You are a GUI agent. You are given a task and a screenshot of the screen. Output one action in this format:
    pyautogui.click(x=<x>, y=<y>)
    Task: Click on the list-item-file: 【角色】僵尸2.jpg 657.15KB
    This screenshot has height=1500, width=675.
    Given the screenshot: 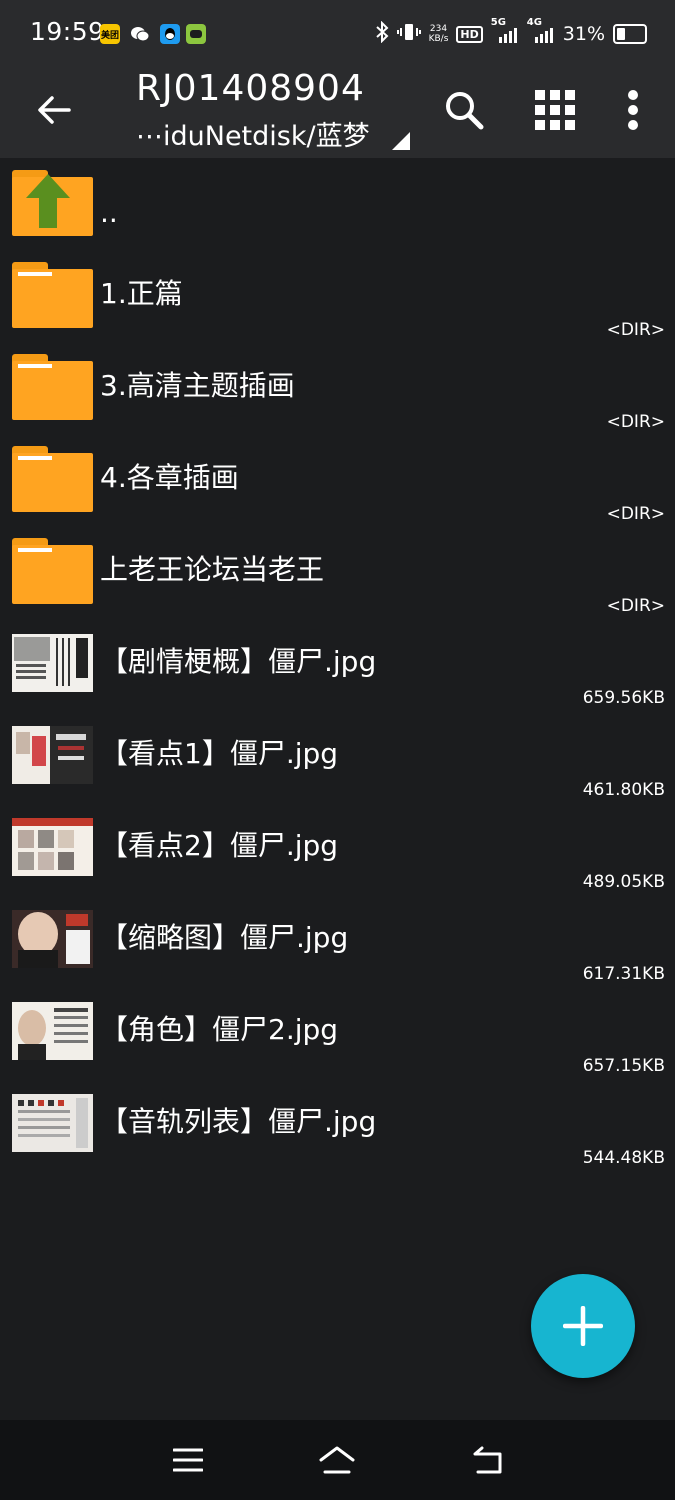 What is the action you would take?
    pyautogui.click(x=337, y=1032)
    